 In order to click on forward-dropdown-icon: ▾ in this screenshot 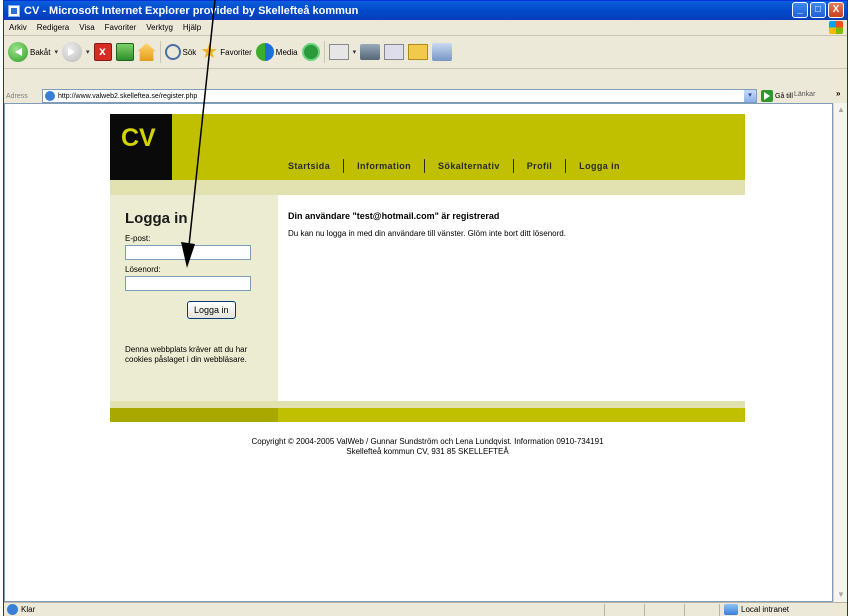, I will do `click(88, 52)`.